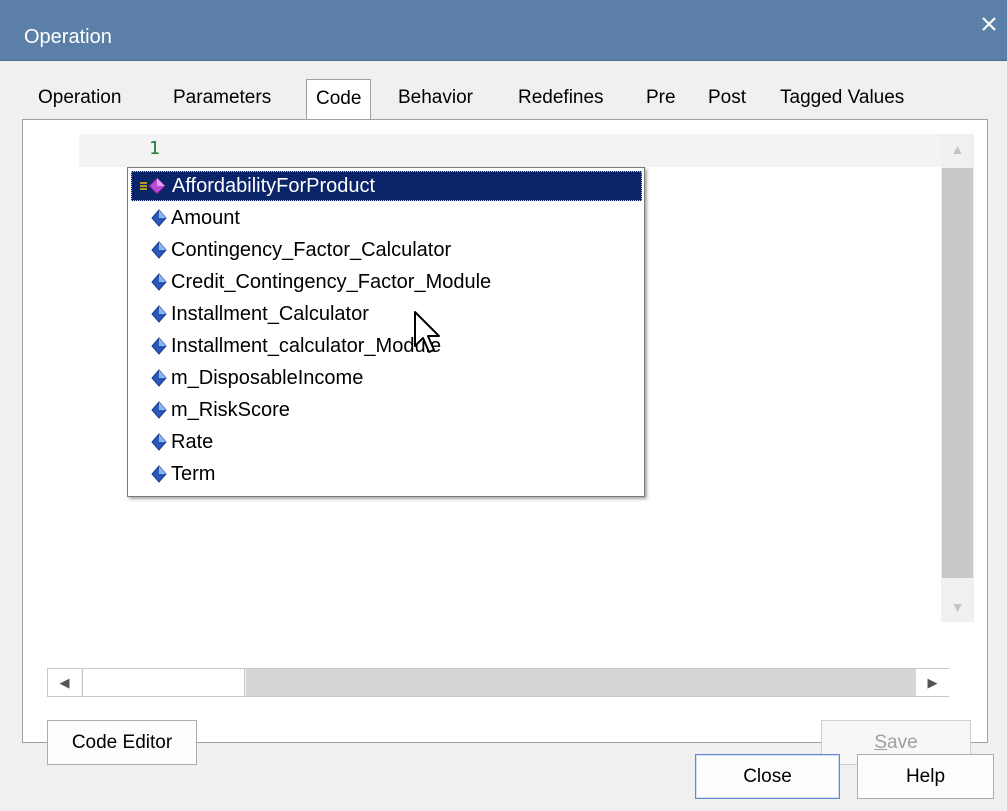 This screenshot has height=811, width=1007. Describe the element at coordinates (205, 217) in the screenshot. I see `list-item-label: Amount` at that location.